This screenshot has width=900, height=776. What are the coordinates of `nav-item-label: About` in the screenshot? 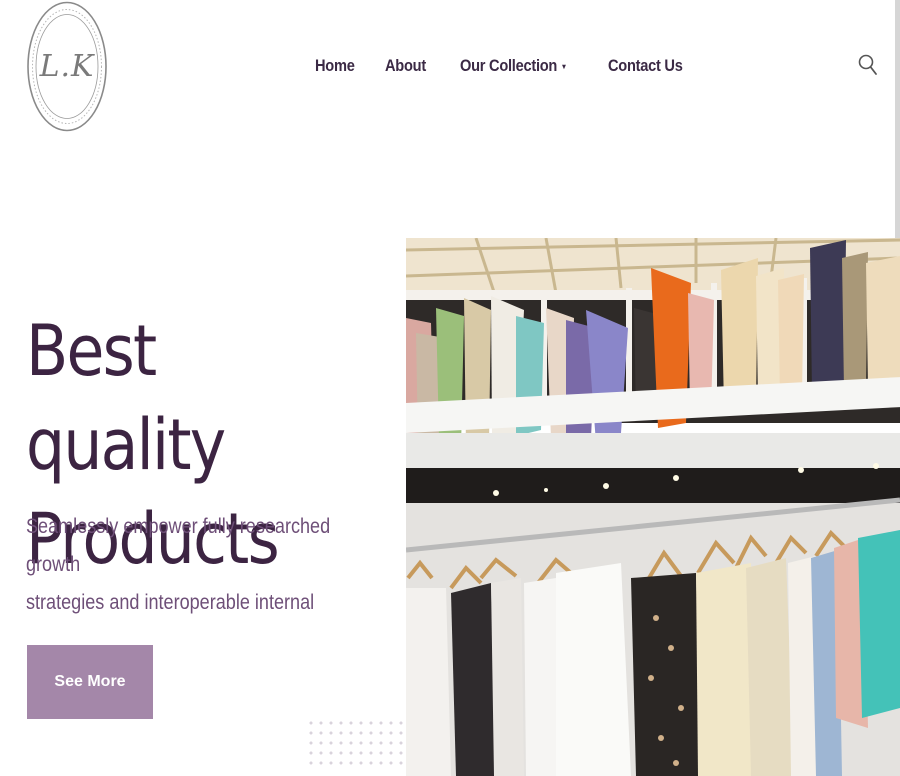 It's located at (405, 65).